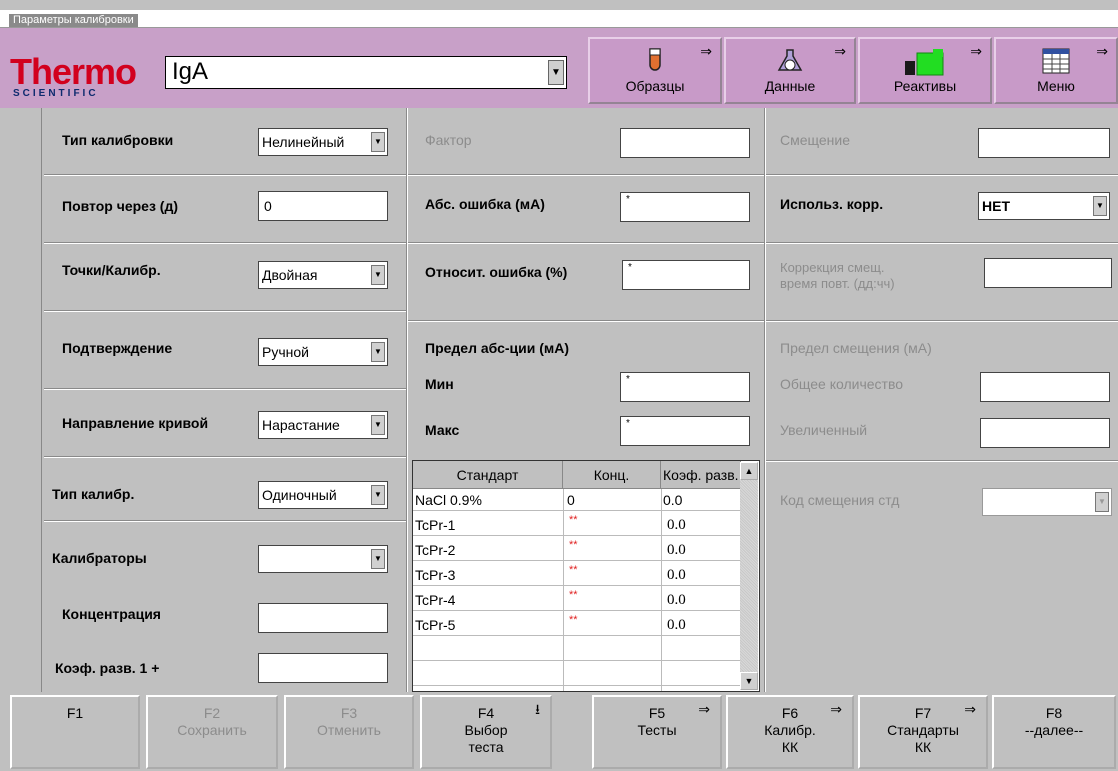 Image resolution: width=1118 pixels, height=771 pixels. I want to click on f4-select-test-button: ⭳ F4 Выбор теста, so click(486, 732).